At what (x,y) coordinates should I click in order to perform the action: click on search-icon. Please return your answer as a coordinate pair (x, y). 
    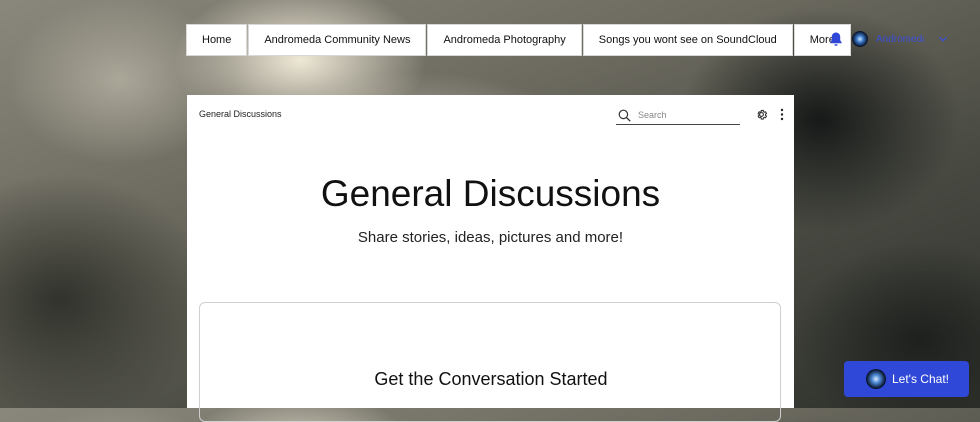
    Looking at the image, I should click on (624, 115).